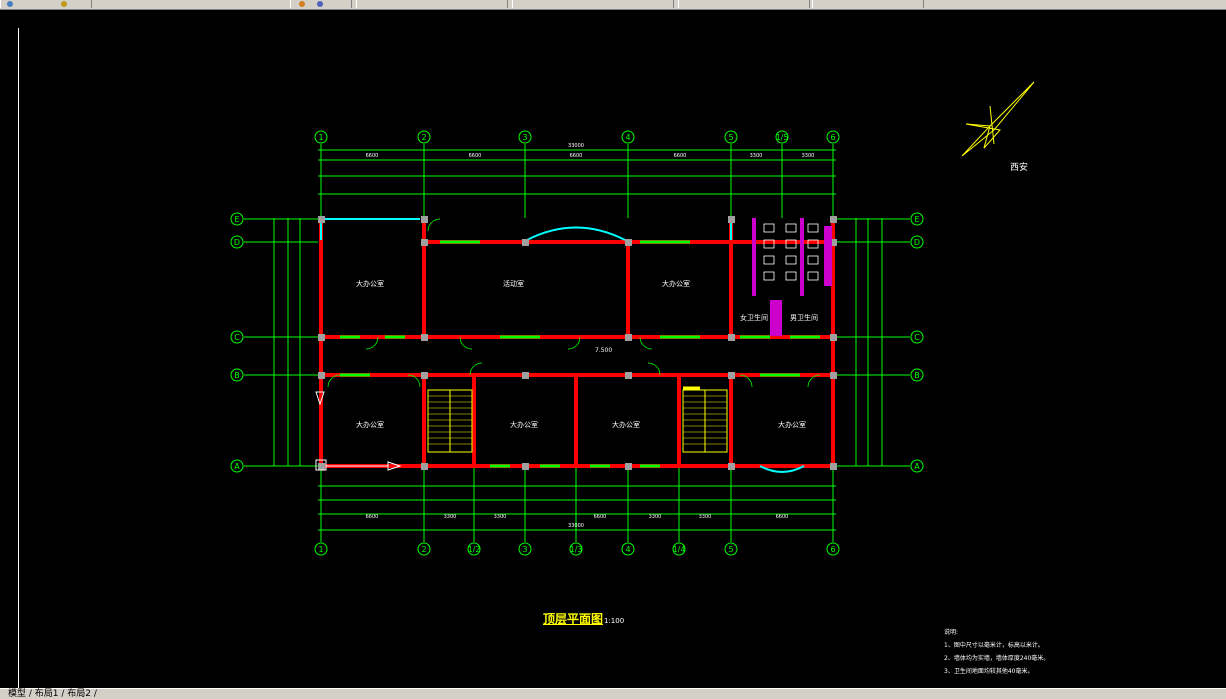  I want to click on svg-text: 男卫生间, so click(804, 317).